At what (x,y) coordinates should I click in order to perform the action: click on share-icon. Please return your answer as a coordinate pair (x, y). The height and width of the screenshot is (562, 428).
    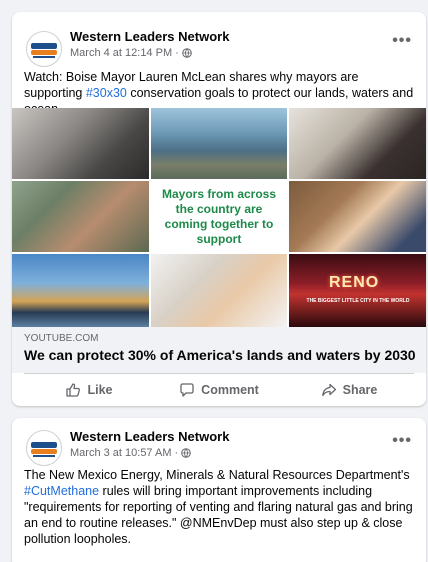
    Looking at the image, I should click on (328, 390).